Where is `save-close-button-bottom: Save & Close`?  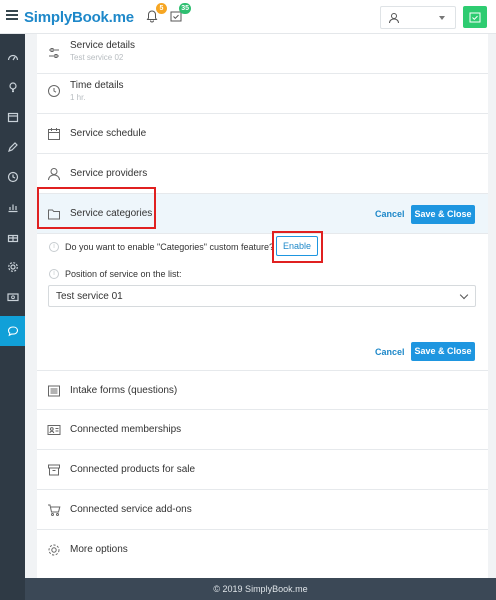 save-close-button-bottom: Save & Close is located at coordinates (443, 351).